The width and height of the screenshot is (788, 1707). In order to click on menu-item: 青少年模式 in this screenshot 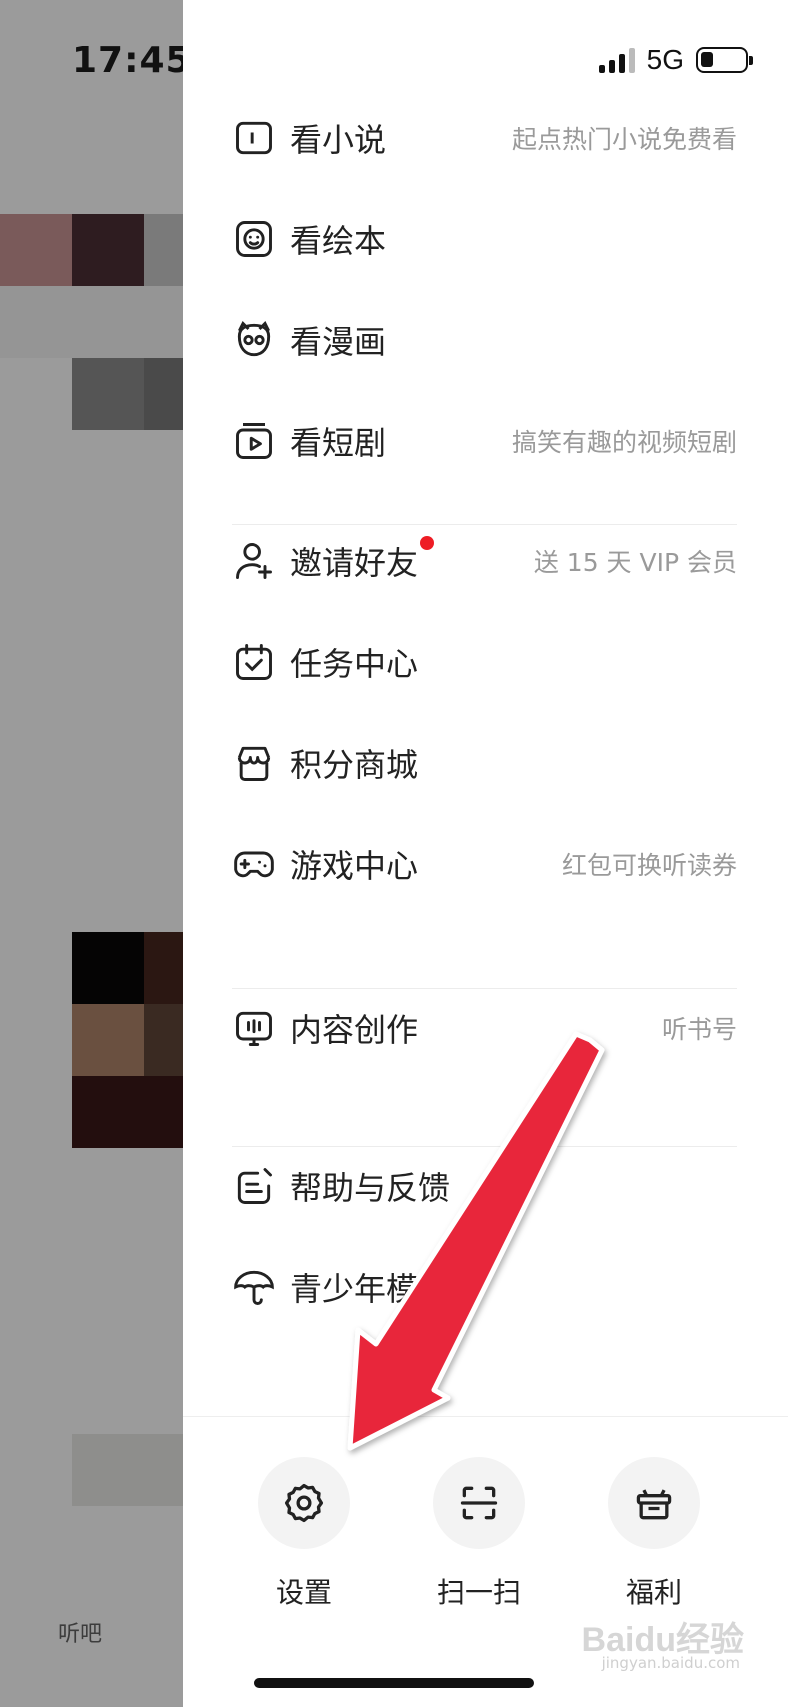, I will do `click(484, 1287)`.